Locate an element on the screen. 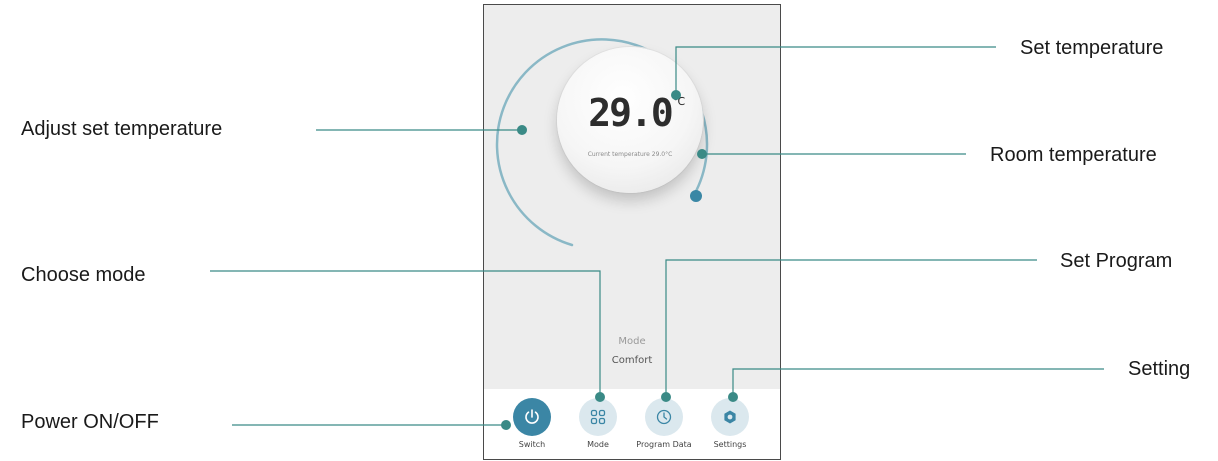 This screenshot has width=1218, height=461. program-data-button: Program Data is located at coordinates (664, 423).